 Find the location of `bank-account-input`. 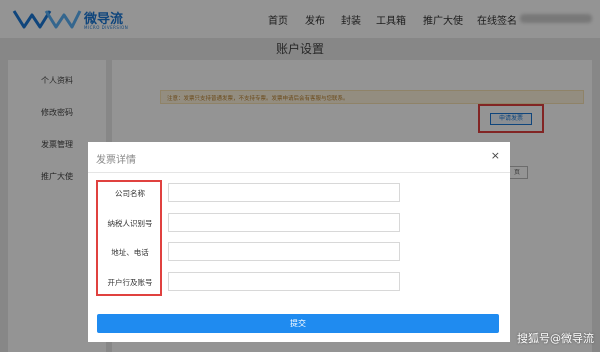

bank-account-input is located at coordinates (284, 281).